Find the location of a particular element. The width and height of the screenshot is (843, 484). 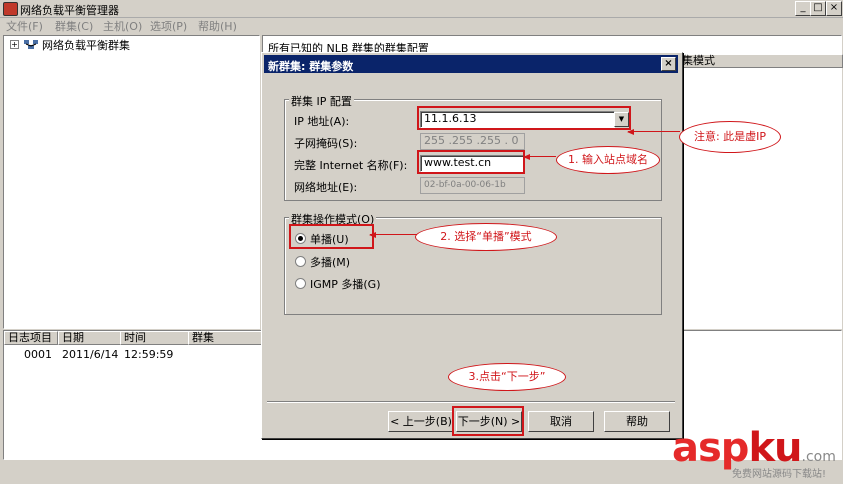

note-step2: 2. 选择“单播”模式 is located at coordinates (486, 237).